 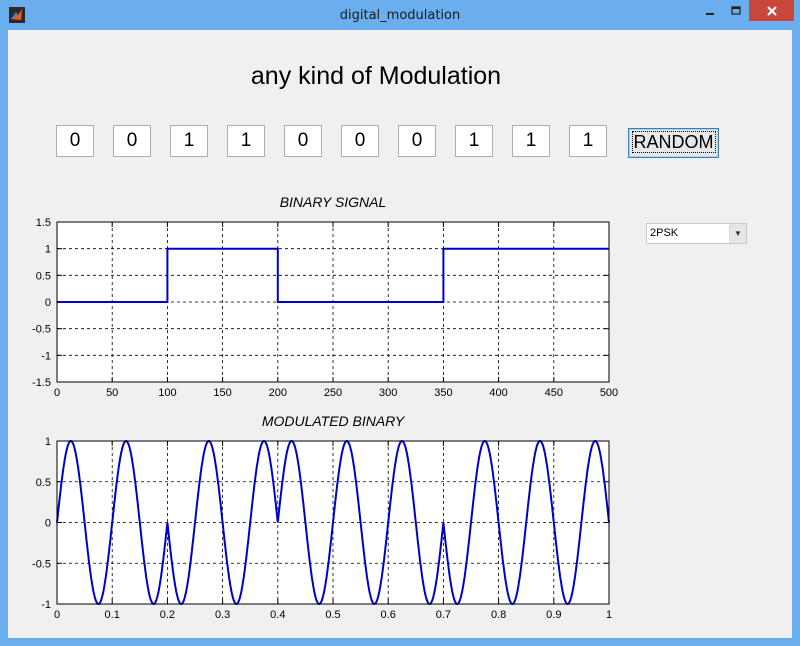 I want to click on plot-1-xtick-label: 250, so click(x=333, y=393).